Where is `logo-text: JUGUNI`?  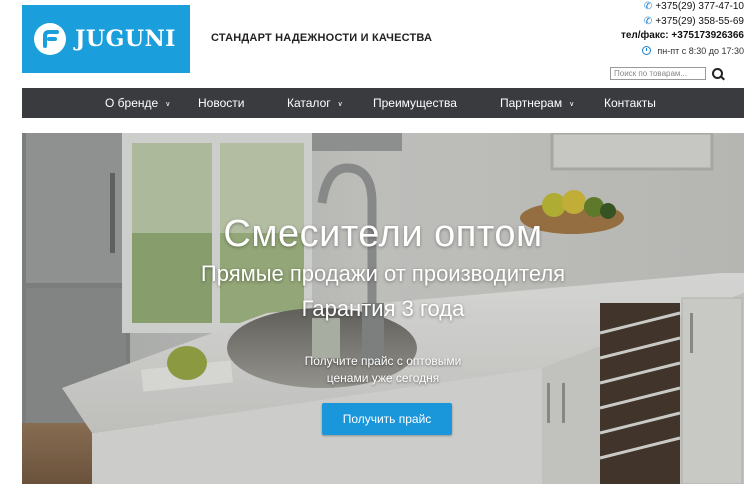 logo-text: JUGUNI is located at coordinates (125, 39).